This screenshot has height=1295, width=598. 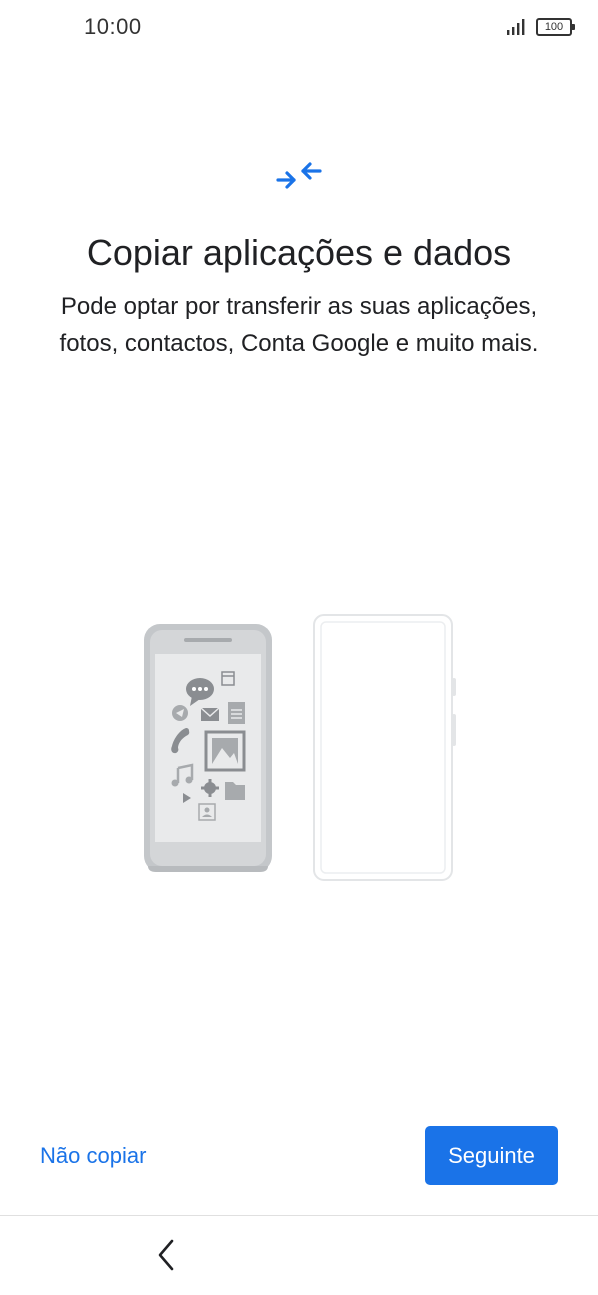 I want to click on new-phone-illustration, so click(x=384, y=747).